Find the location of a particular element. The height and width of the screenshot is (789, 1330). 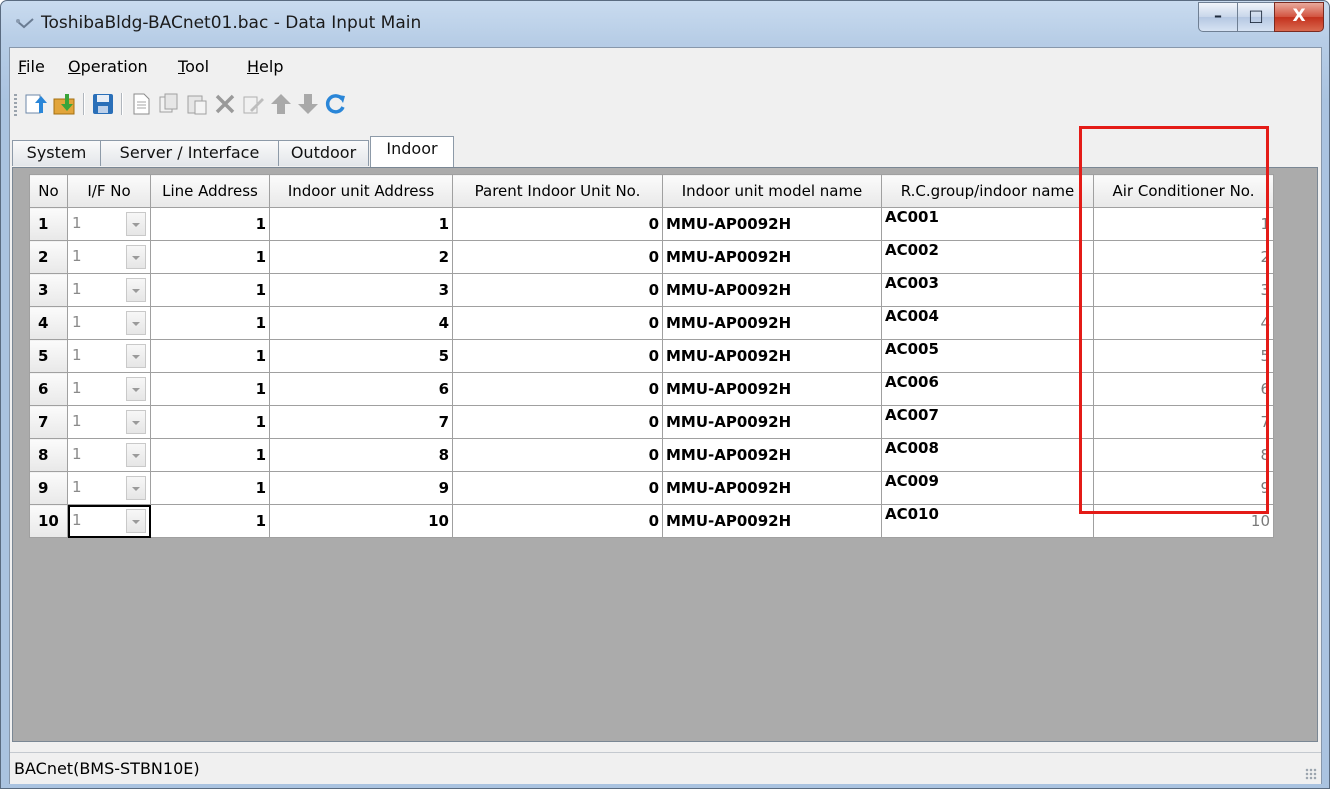

rc-group-name-cell: AC003 is located at coordinates (987, 290).